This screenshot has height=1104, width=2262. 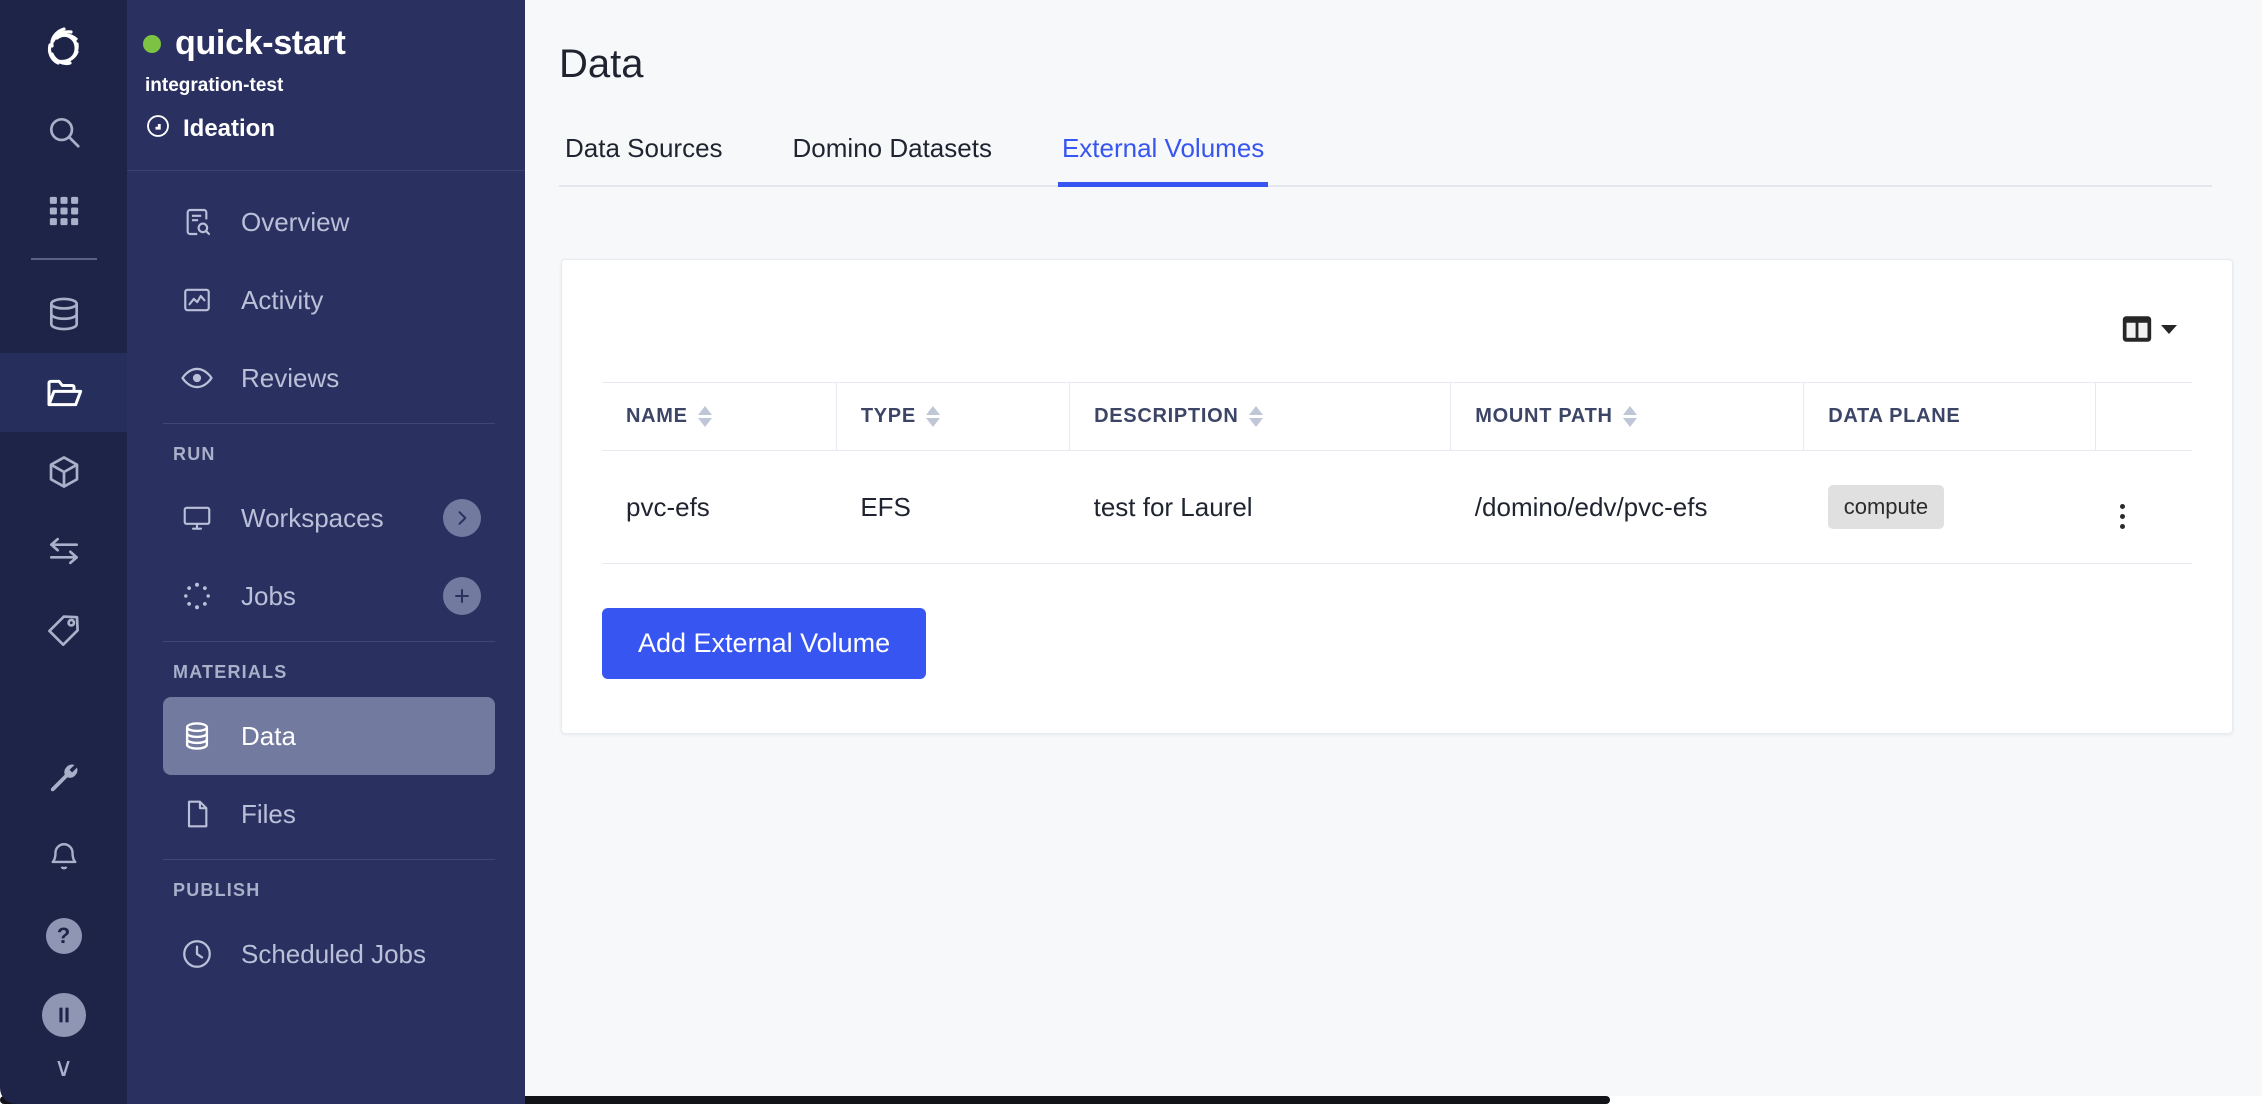 I want to click on status-dot-icon, so click(x=152, y=43).